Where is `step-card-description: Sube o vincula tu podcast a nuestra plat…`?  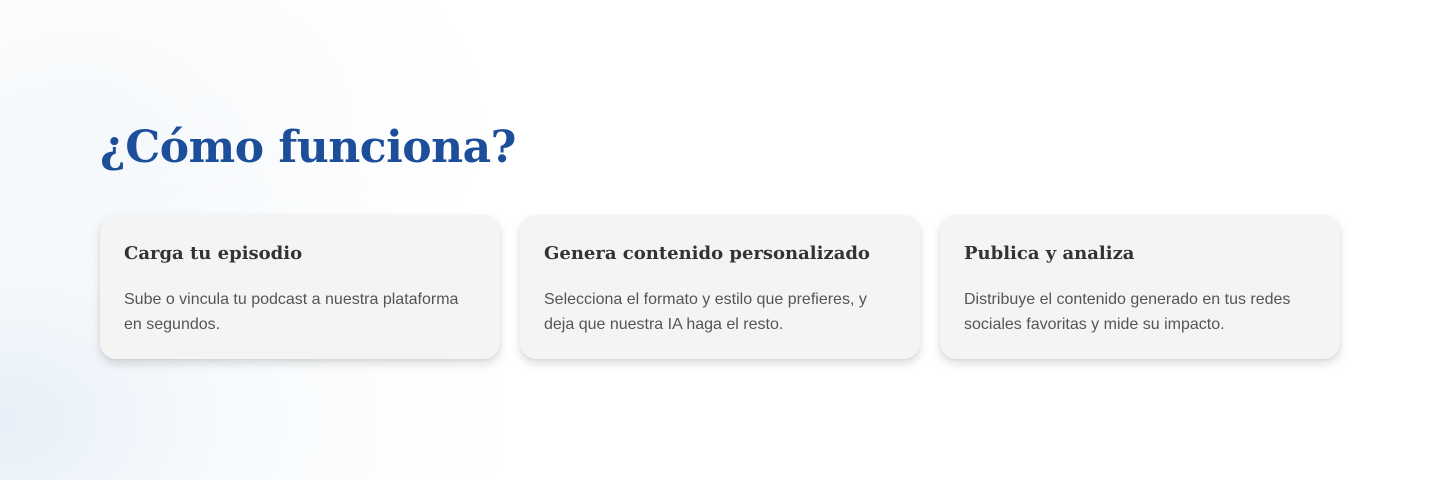
step-card-description: Sube o vincula tu podcast a nuestra plat… is located at coordinates (291, 312).